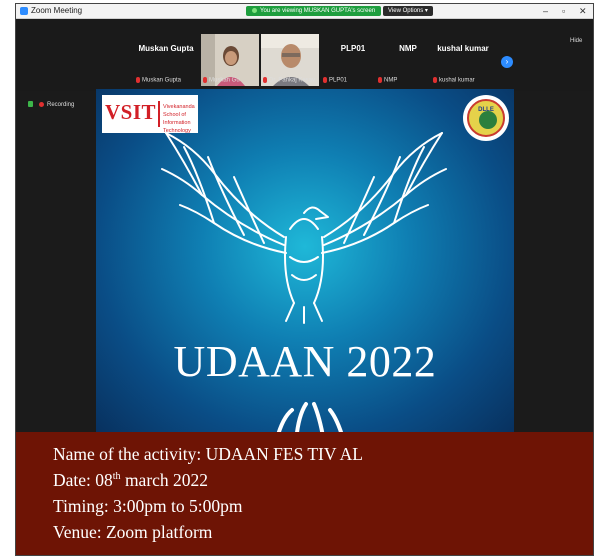 The height and width of the screenshot is (557, 604). Describe the element at coordinates (290, 60) in the screenshot. I see `participant-video-tile: Dr. Pankaj Kesav` at that location.